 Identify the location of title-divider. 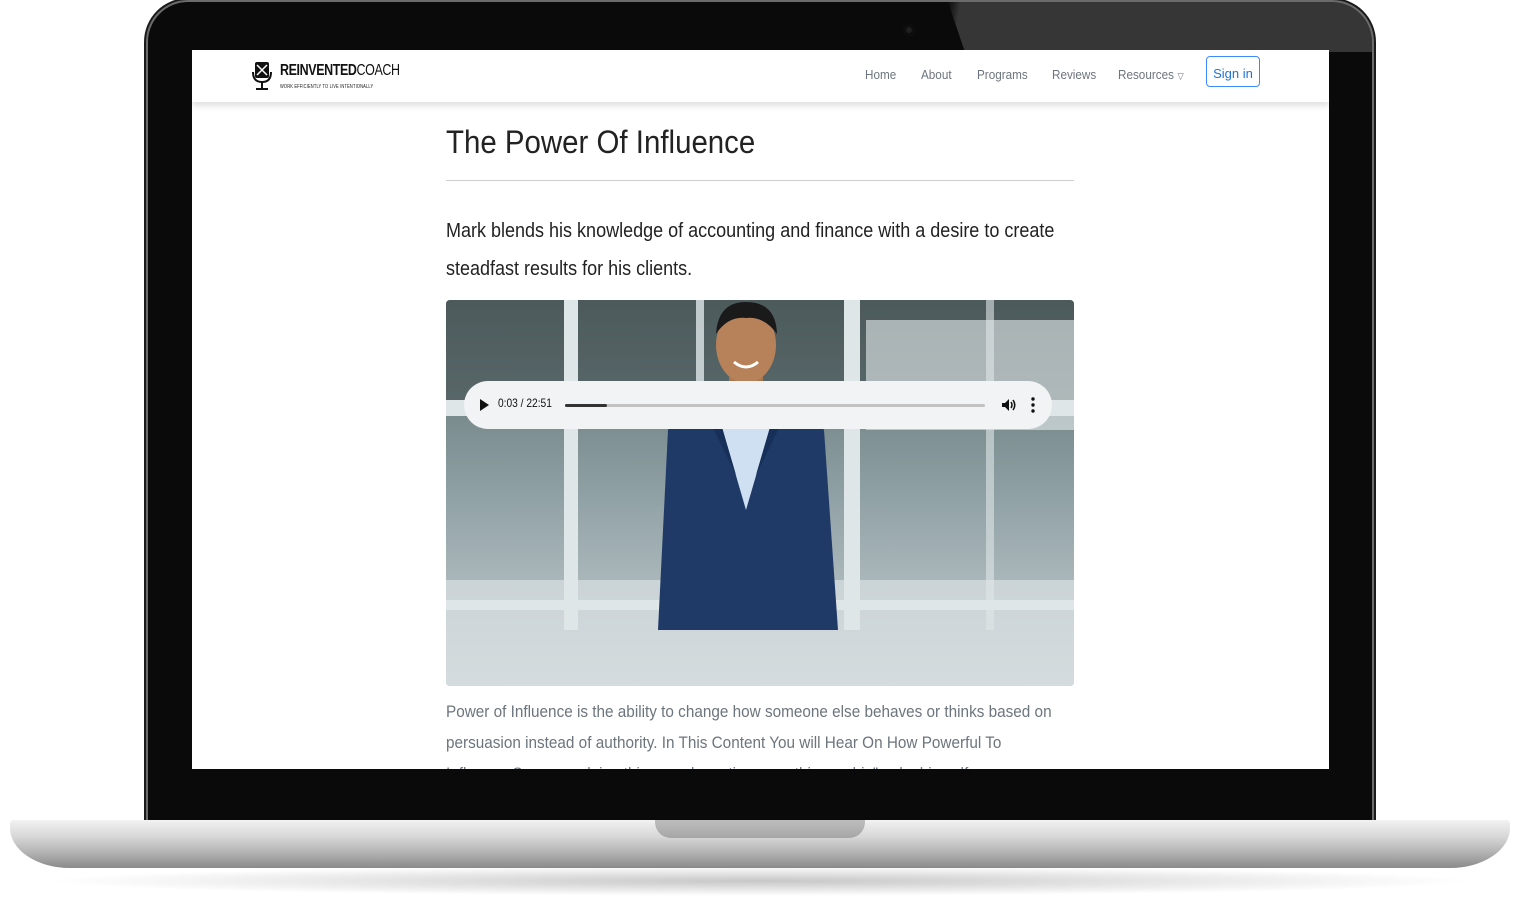
(760, 180).